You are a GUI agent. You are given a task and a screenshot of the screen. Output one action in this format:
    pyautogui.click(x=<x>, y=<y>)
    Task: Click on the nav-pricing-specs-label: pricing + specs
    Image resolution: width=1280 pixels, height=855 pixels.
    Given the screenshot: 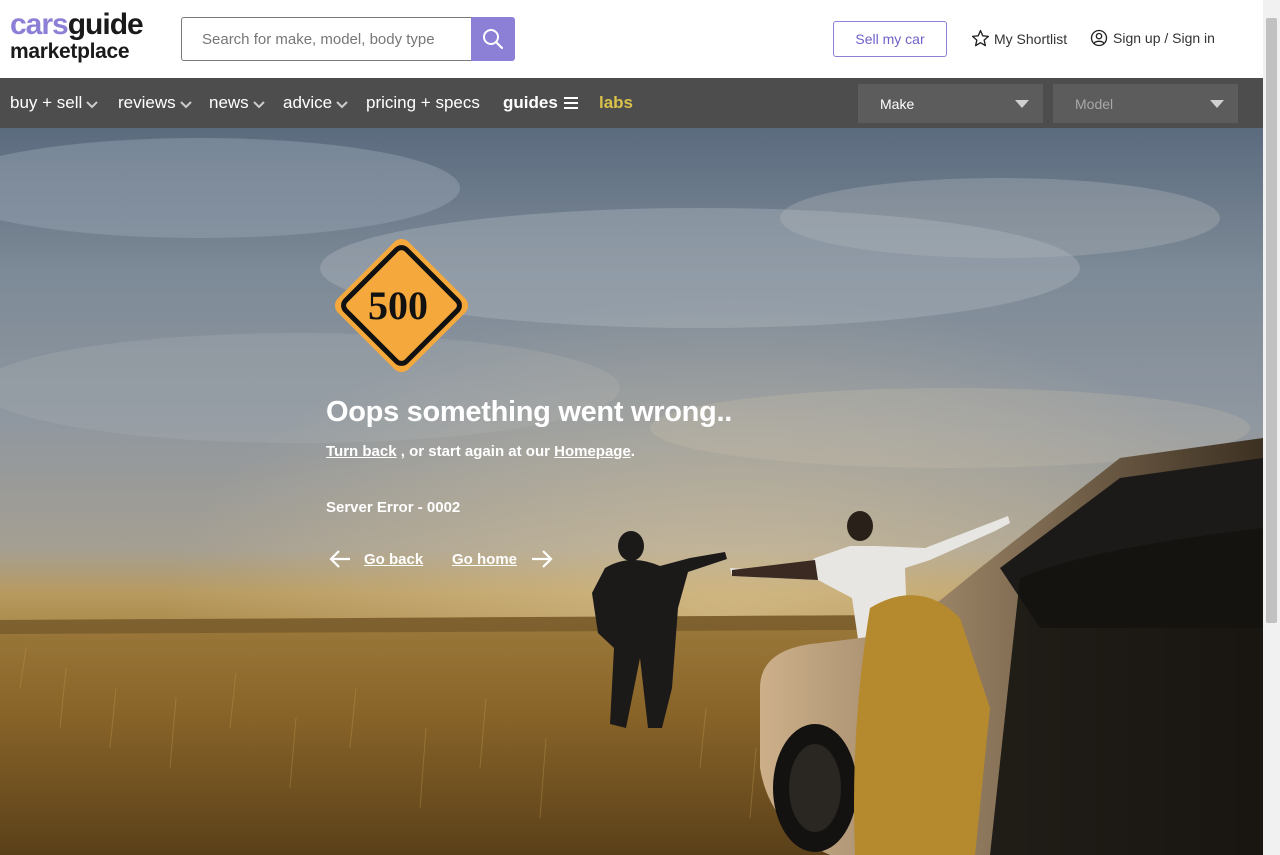 What is the action you would take?
    pyautogui.click(x=423, y=102)
    